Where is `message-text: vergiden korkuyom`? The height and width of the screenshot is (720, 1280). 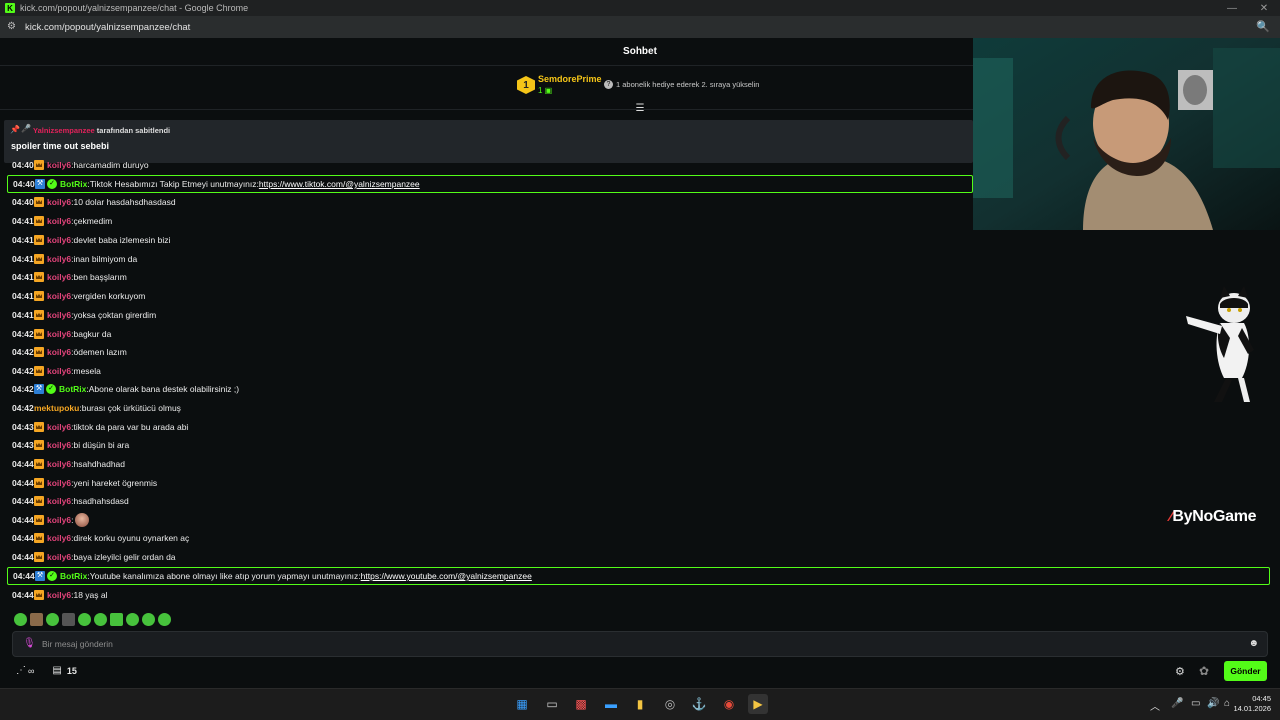
message-text: vergiden korkuyom is located at coordinates (109, 296).